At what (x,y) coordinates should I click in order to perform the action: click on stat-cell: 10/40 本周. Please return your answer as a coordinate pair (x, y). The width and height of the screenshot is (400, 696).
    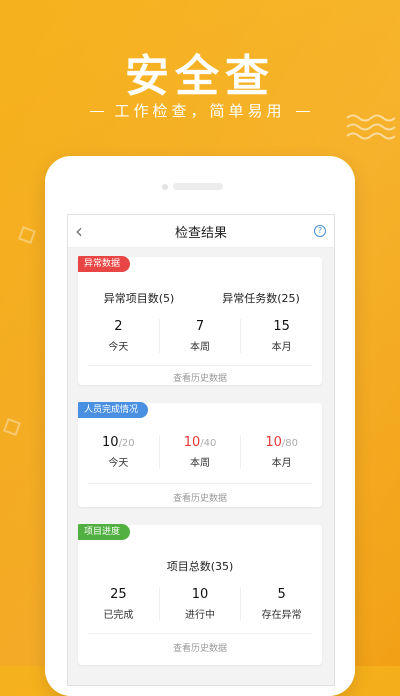
    Looking at the image, I should click on (201, 452).